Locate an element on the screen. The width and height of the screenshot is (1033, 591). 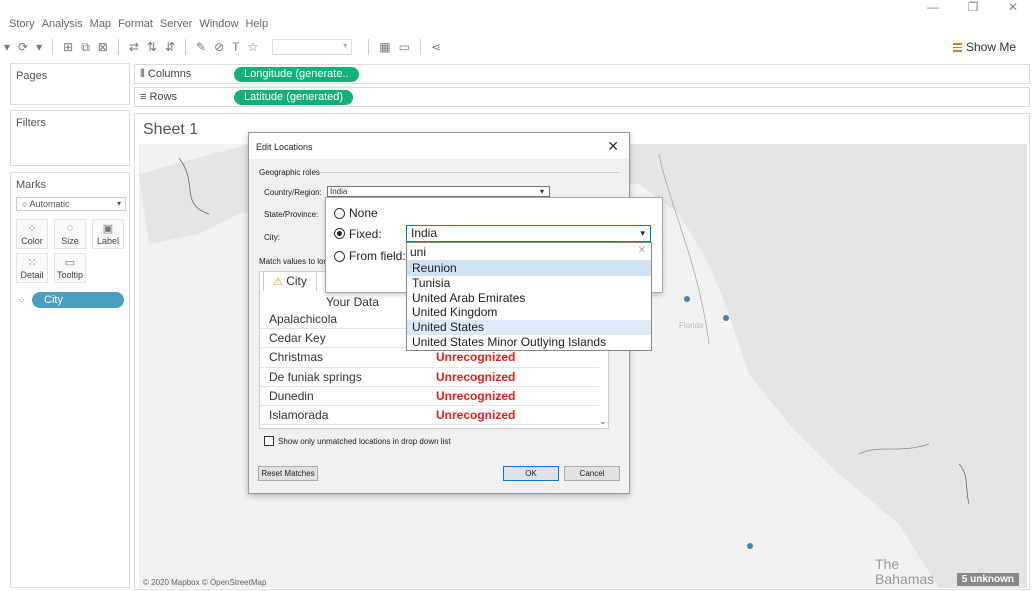
show-unmatched-checkbox is located at coordinates (269, 441).